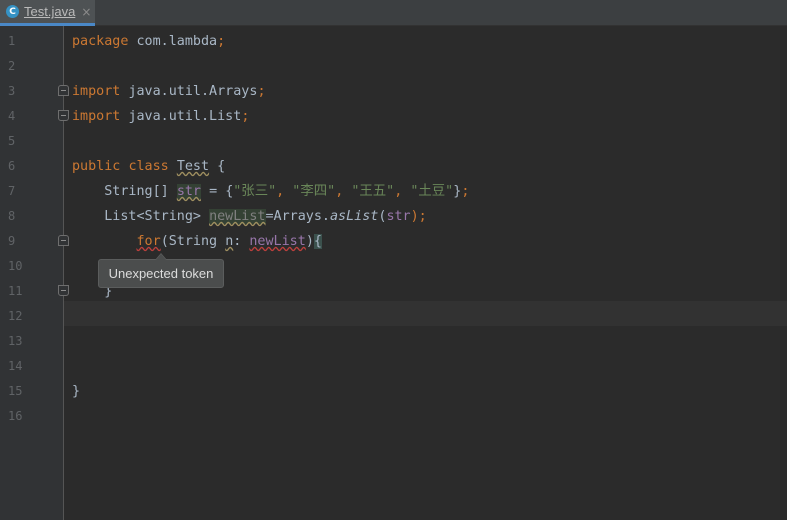  Describe the element at coordinates (100, 41) in the screenshot. I see `keyword: package` at that location.